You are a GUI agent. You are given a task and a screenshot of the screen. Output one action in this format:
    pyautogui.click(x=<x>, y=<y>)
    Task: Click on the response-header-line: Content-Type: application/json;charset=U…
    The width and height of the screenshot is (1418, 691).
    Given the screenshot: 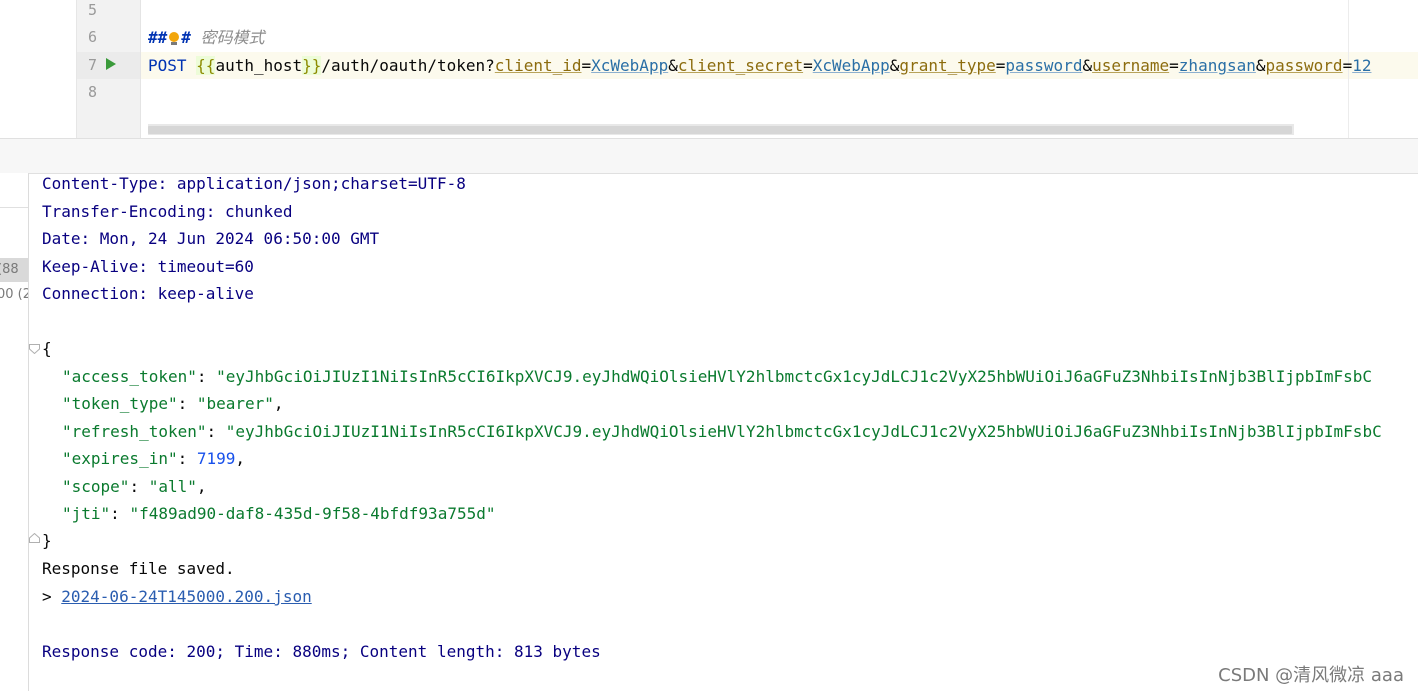 What is the action you would take?
    pyautogui.click(x=254, y=183)
    